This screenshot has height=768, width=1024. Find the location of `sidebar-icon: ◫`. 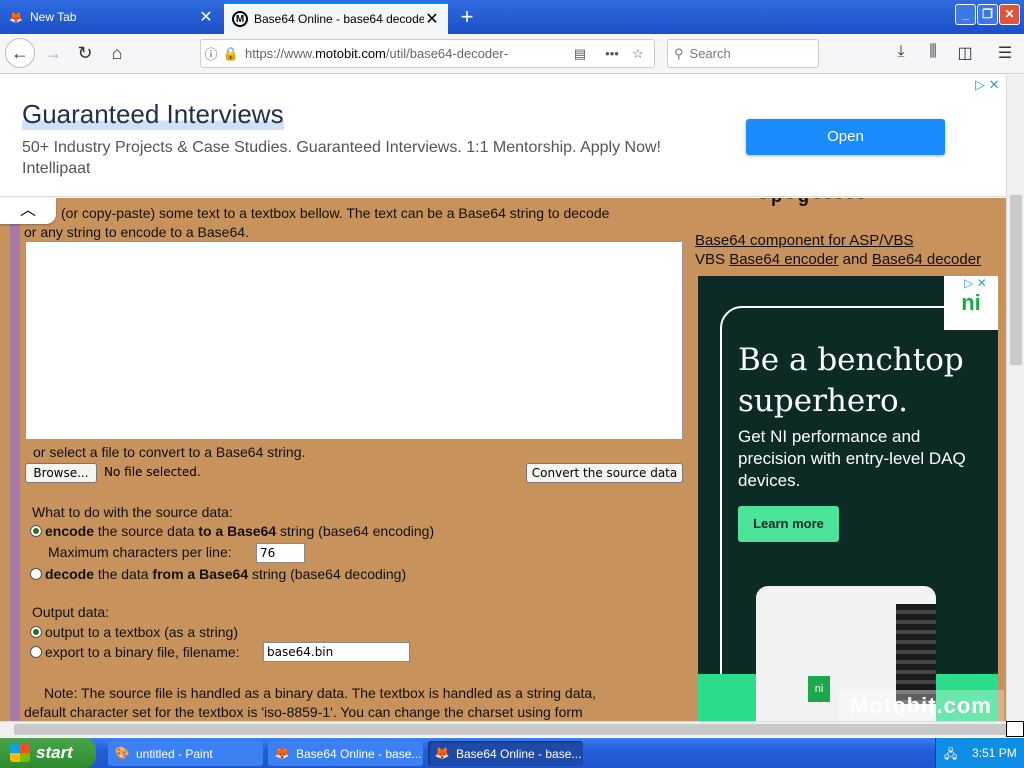

sidebar-icon: ◫ is located at coordinates (965, 54).